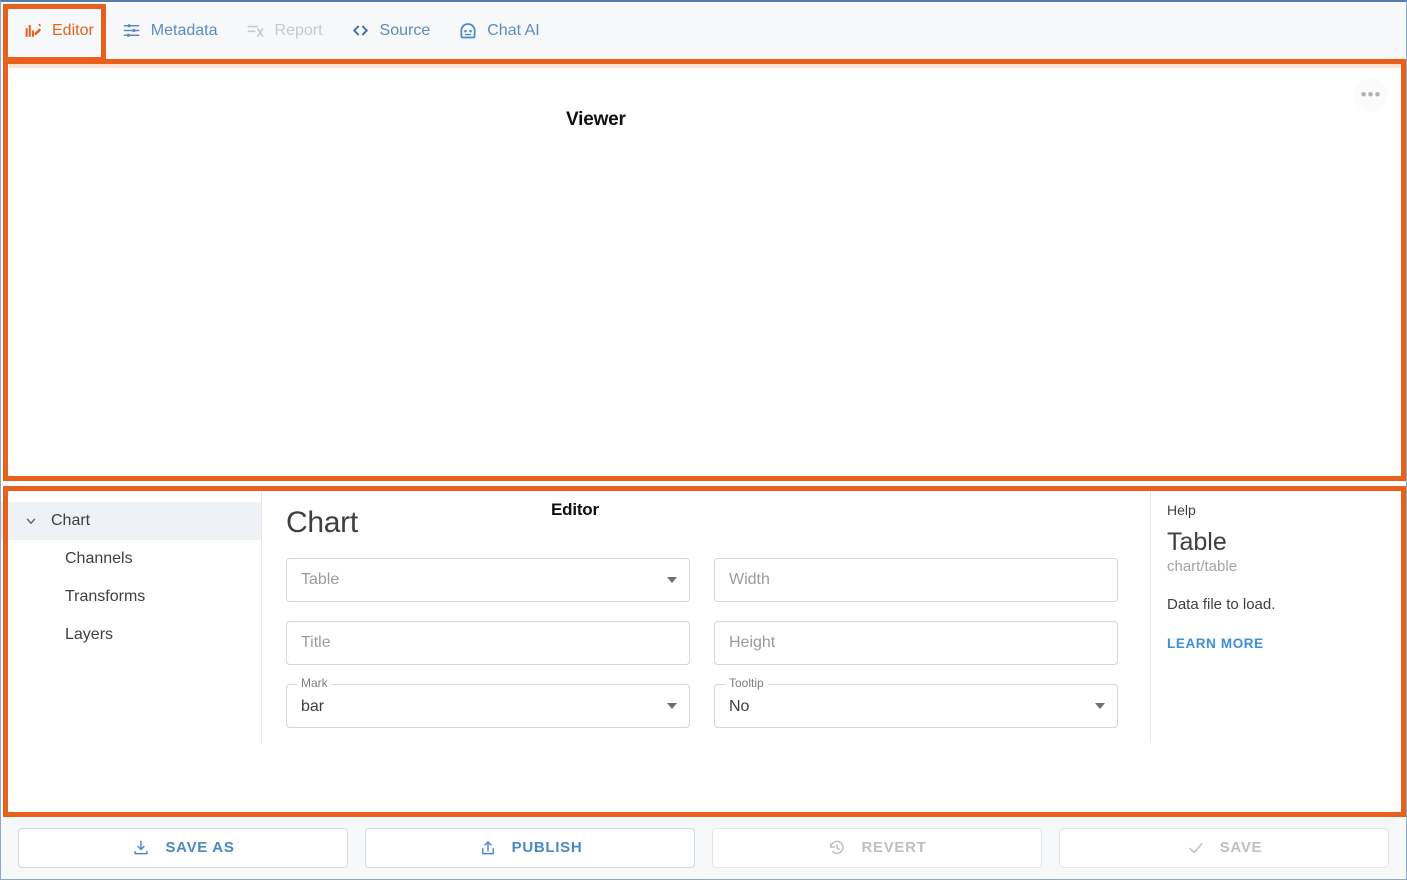 Image resolution: width=1407 pixels, height=880 pixels. Describe the element at coordinates (361, 31) in the screenshot. I see `code-brackets-icon` at that location.